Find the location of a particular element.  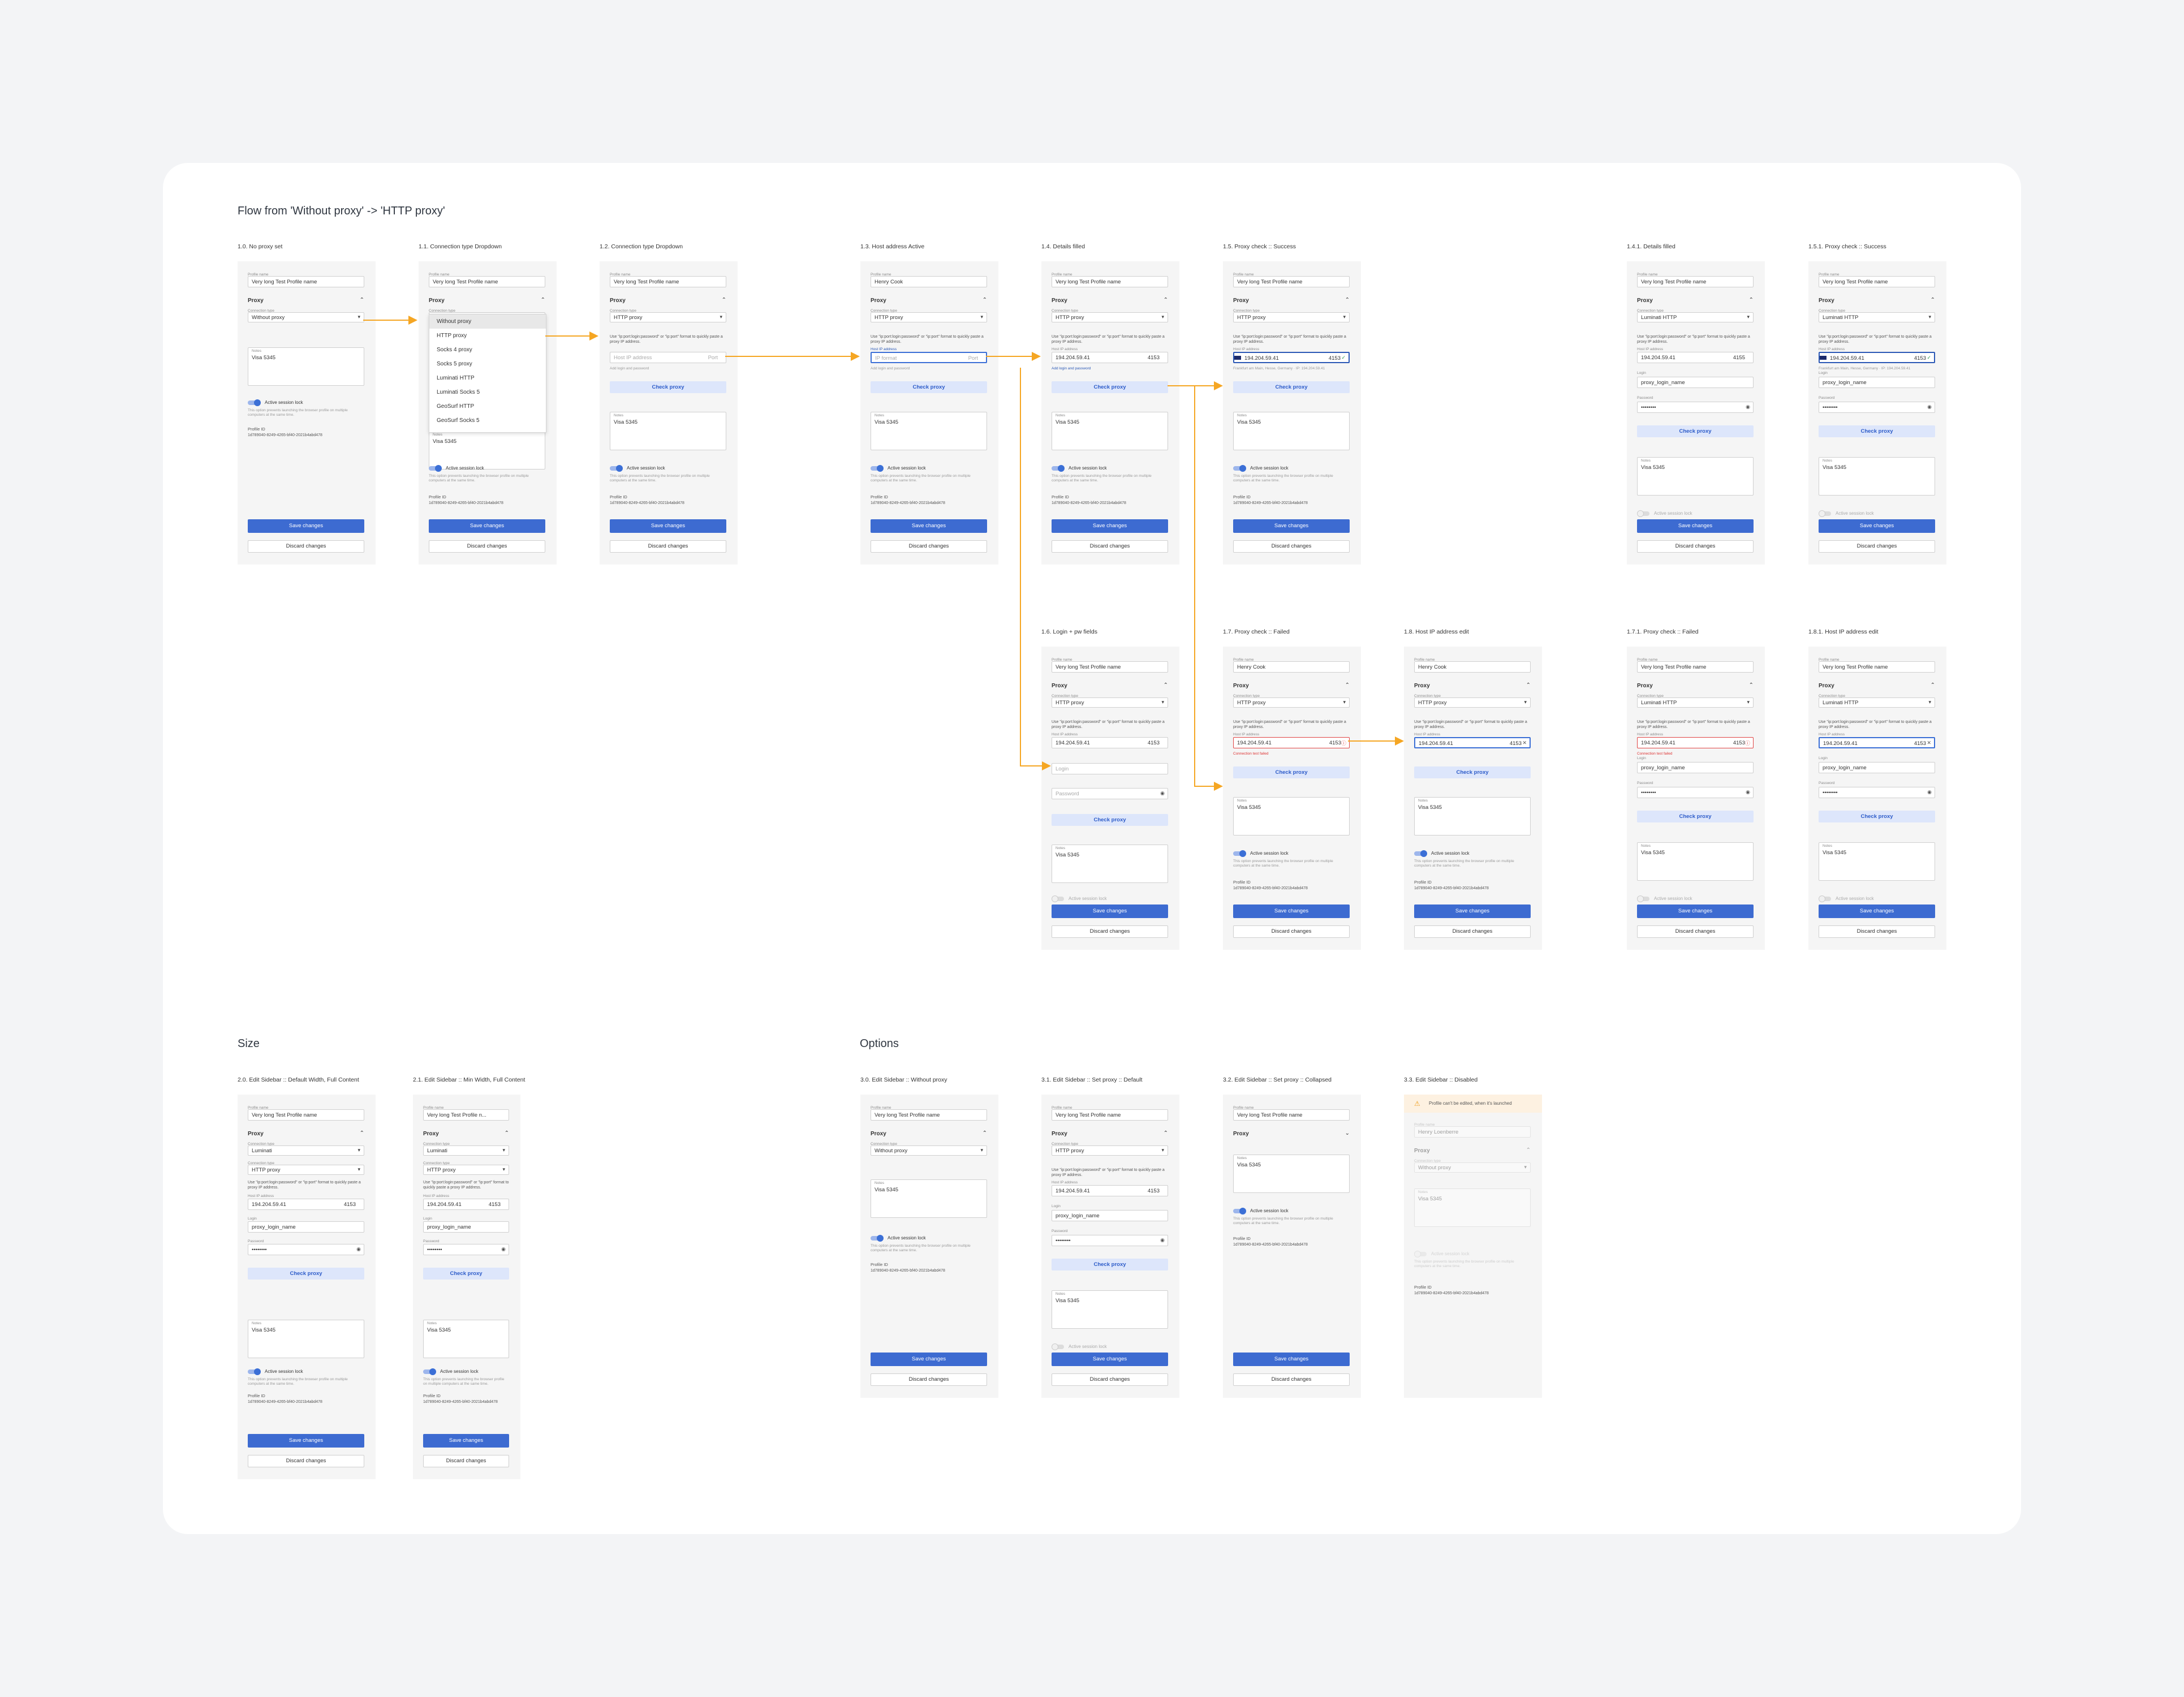

flow-arrows is located at coordinates (883, 553).